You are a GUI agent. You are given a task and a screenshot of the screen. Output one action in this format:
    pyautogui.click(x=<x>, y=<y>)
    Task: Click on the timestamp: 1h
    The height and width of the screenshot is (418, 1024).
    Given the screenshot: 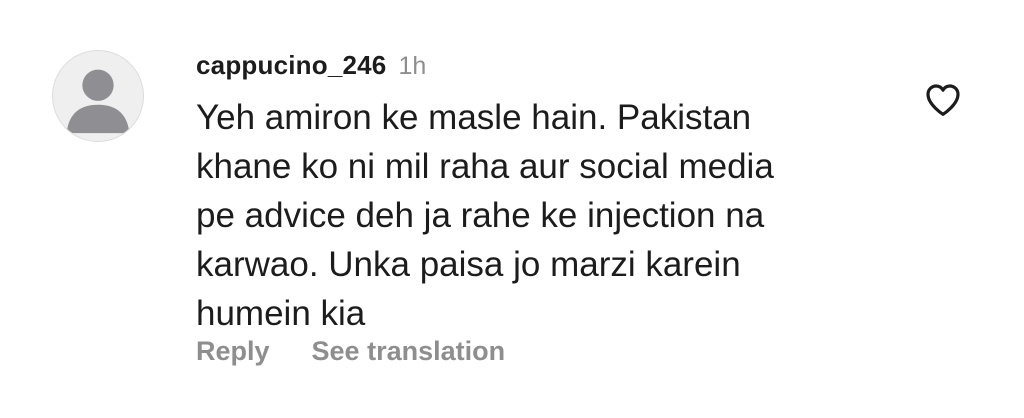 What is the action you would take?
    pyautogui.click(x=412, y=66)
    